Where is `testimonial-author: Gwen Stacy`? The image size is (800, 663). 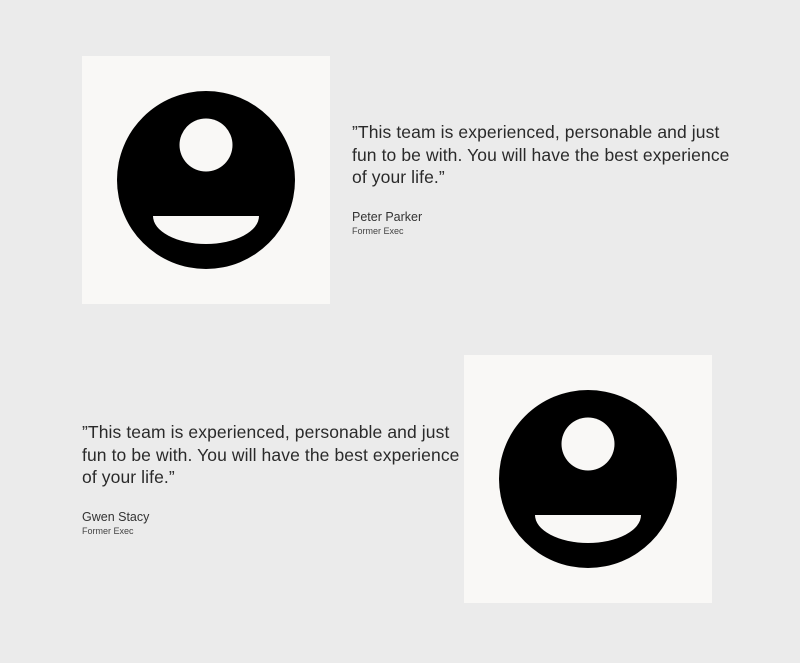 testimonial-author: Gwen Stacy is located at coordinates (116, 516).